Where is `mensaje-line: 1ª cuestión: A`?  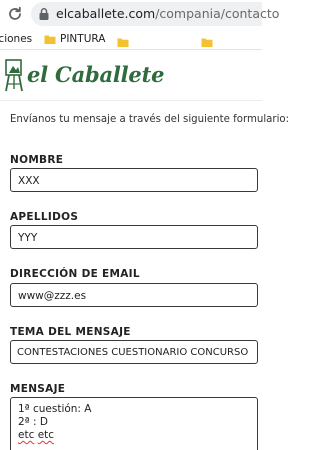
mensaje-line: 1ª cuestión: A is located at coordinates (55, 409).